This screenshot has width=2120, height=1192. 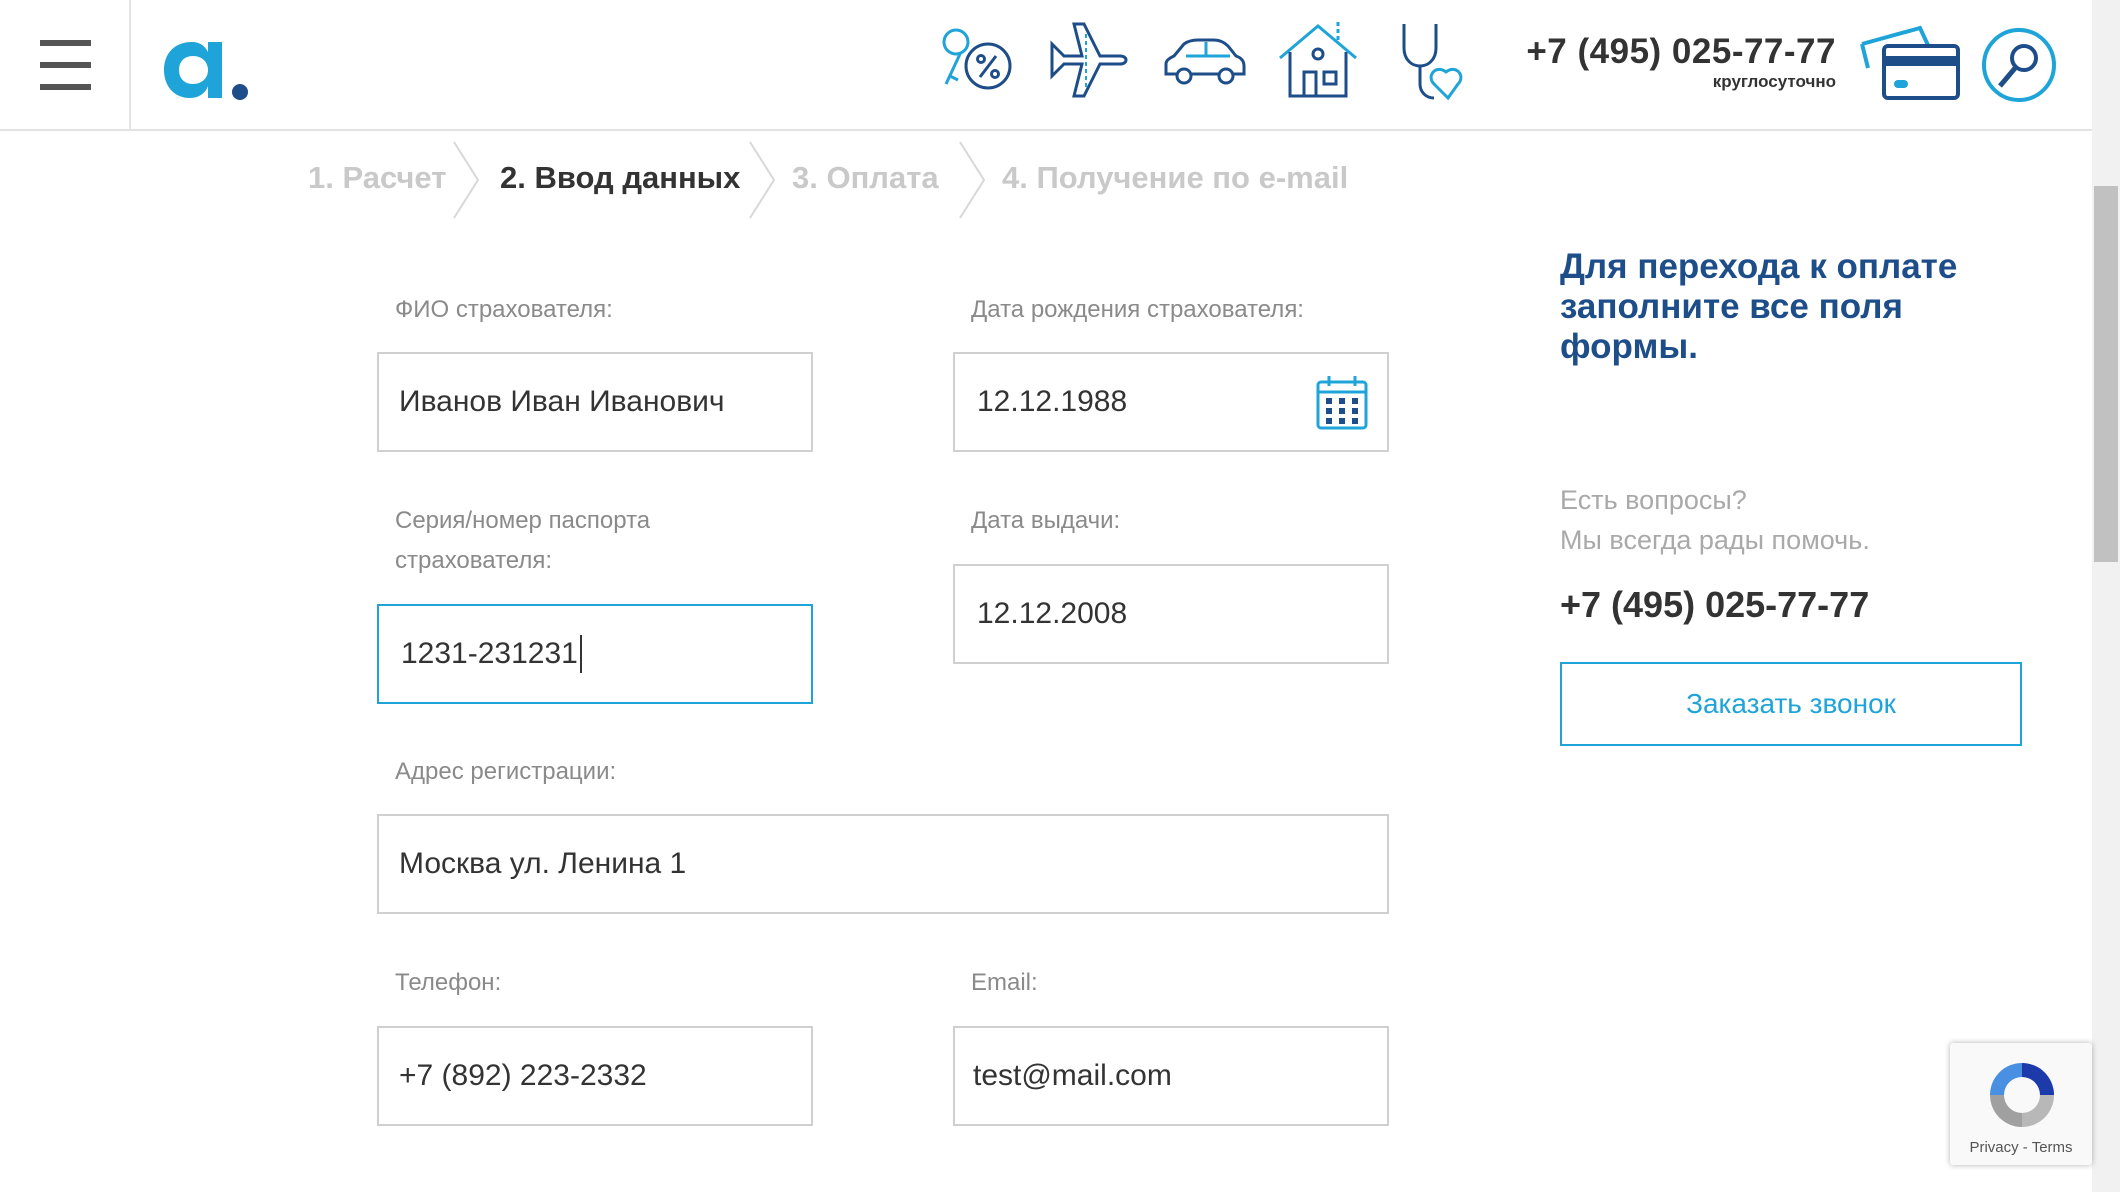 I want to click on text-caret, so click(x=580, y=654).